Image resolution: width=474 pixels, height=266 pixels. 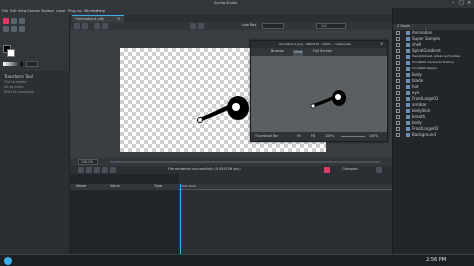 What do you see at coordinates (416, 92) in the screenshot?
I see `layer-name: eye` at bounding box center [416, 92].